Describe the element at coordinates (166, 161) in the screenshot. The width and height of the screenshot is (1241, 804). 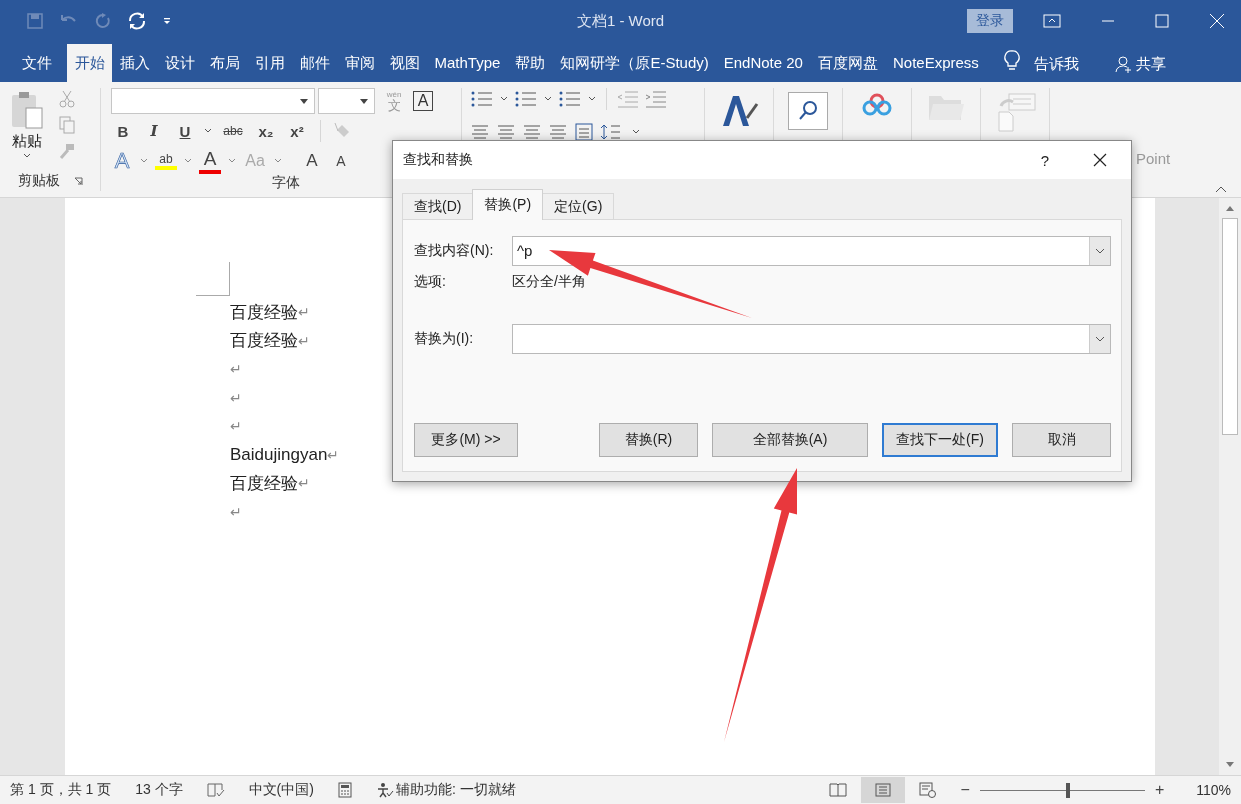
I see `font-tool-button: ab` at that location.